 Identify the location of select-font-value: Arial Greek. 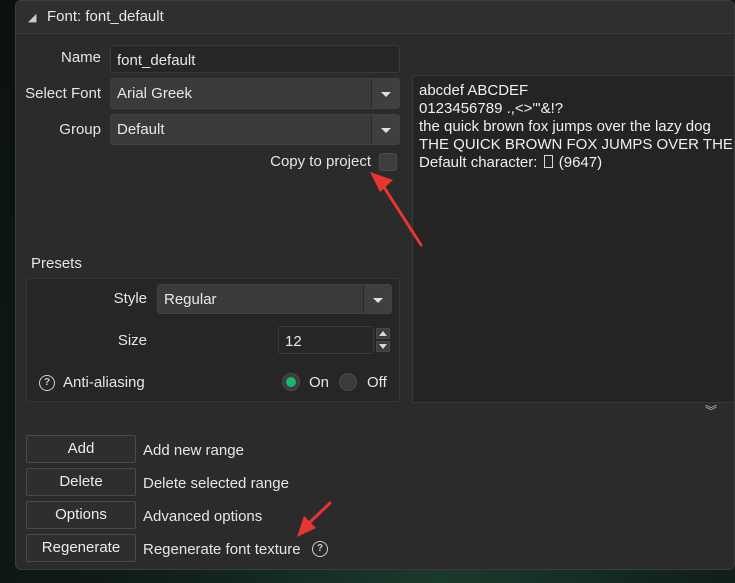
(155, 93).